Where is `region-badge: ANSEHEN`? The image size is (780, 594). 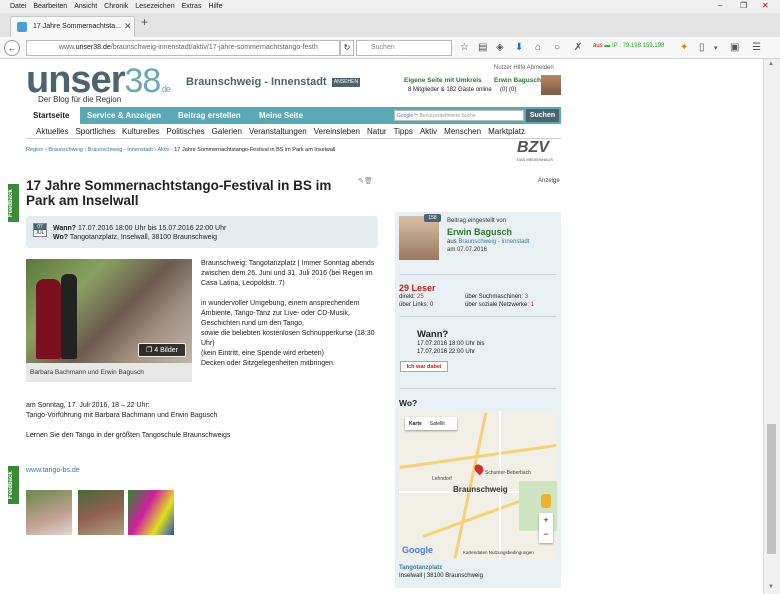 region-badge: ANSEHEN is located at coordinates (346, 82).